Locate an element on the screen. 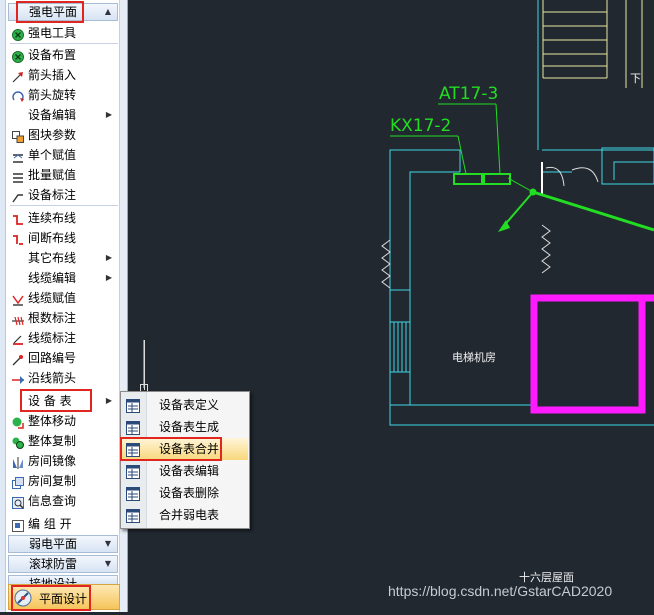 This screenshot has width=654, height=615. menu-item: 合并弱电表 is located at coordinates (185, 515).